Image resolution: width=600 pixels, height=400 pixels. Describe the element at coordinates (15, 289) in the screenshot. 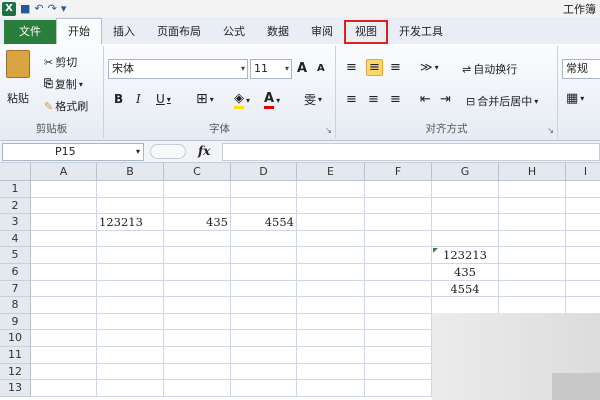

I see `row-header-7: 7` at that location.